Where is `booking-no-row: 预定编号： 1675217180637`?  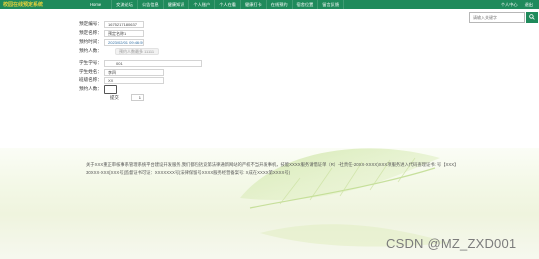 booking-no-row: 预定编号： 1675217180637 is located at coordinates (104, 24).